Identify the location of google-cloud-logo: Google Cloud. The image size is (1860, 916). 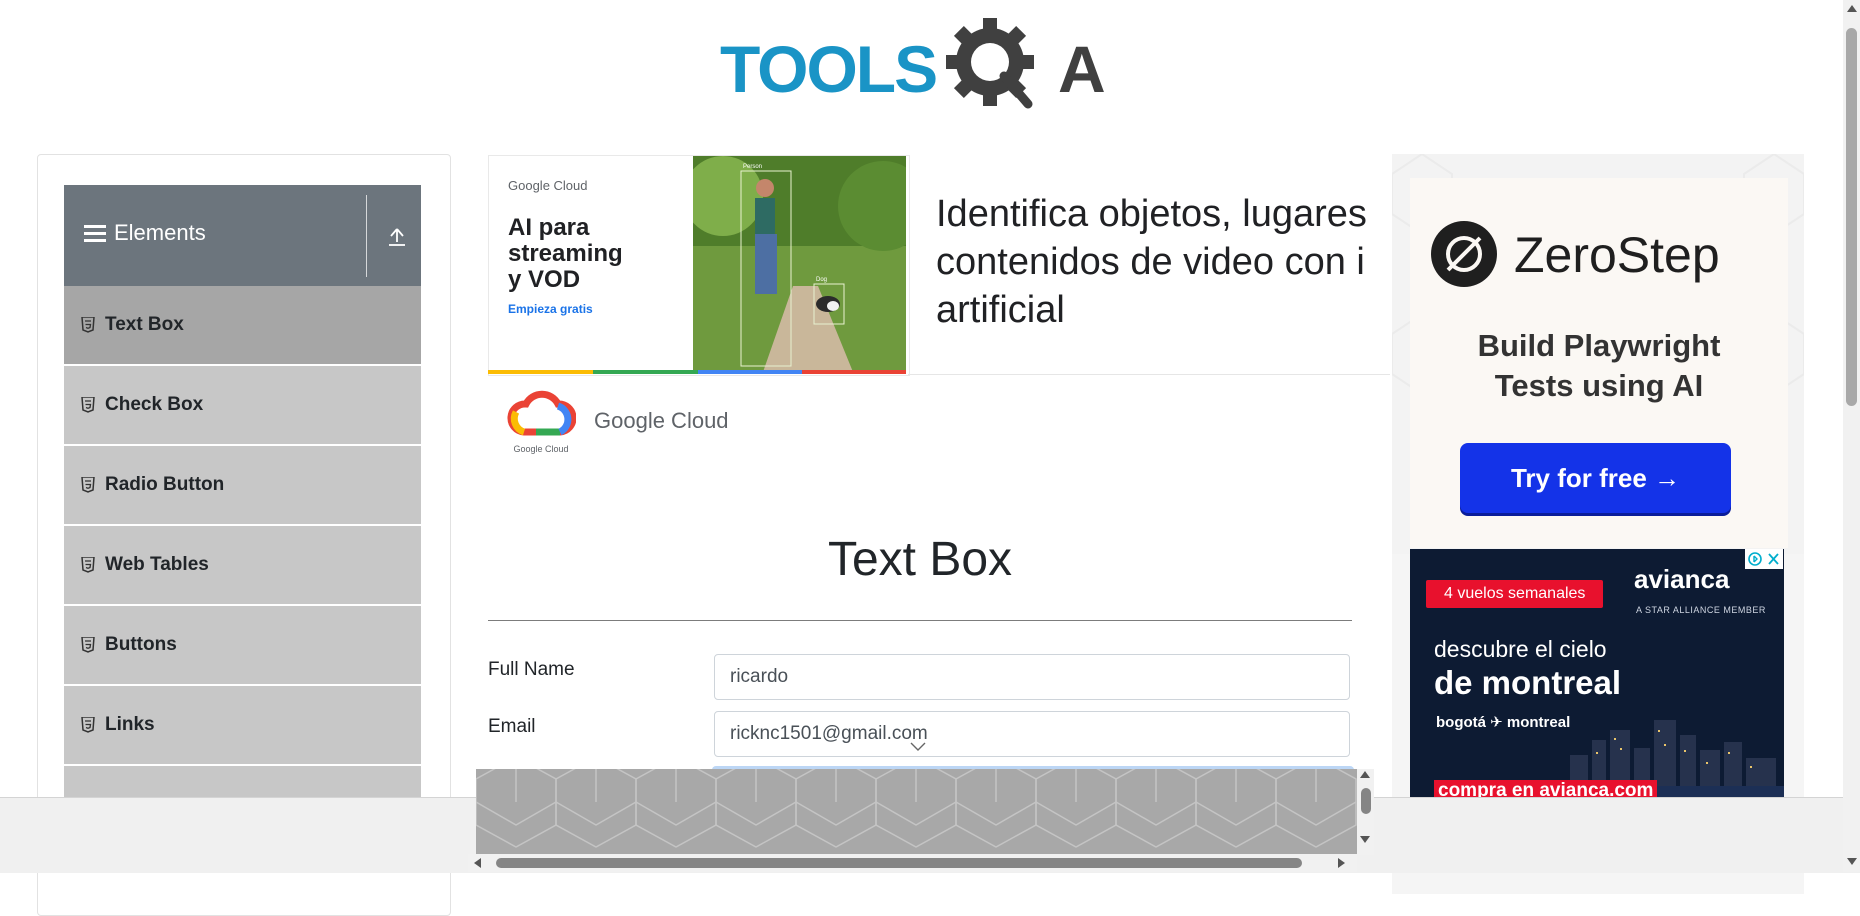
(541, 420).